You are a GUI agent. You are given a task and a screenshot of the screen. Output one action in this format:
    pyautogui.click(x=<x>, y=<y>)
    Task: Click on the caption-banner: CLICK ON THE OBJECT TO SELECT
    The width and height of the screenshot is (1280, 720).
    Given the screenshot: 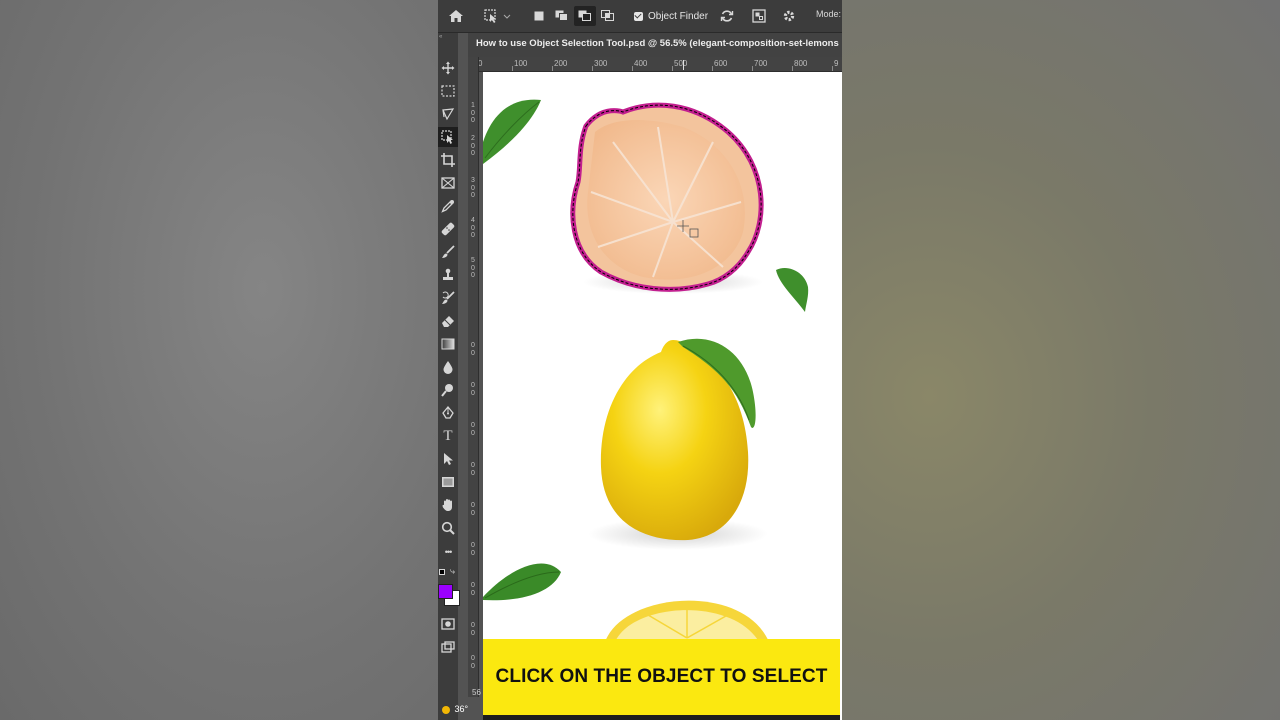 What is the action you would take?
    pyautogui.click(x=661, y=677)
    